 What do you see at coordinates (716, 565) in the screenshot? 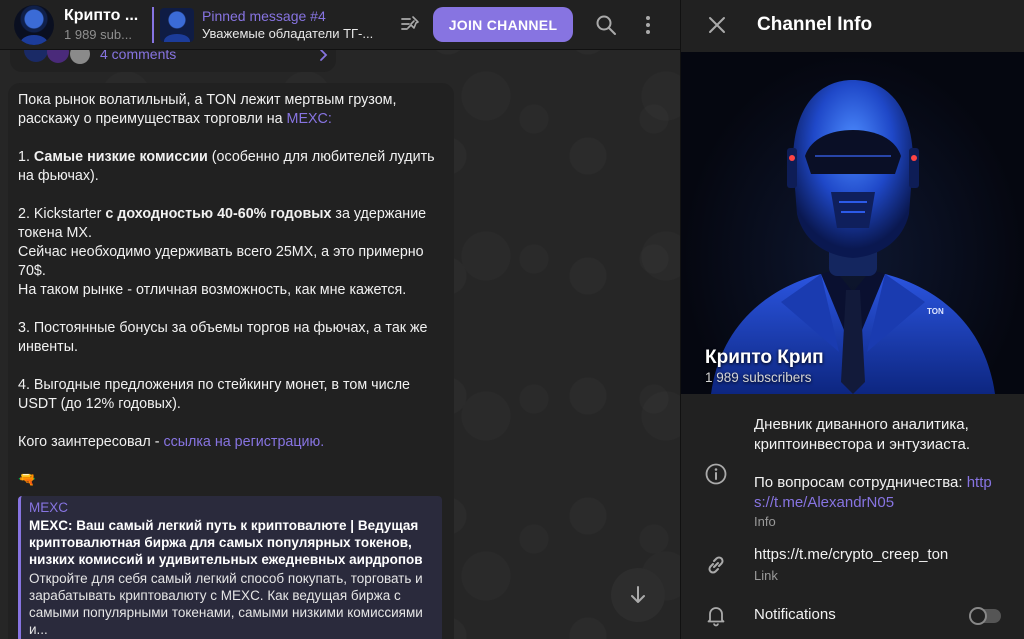
I see `link-icon` at bounding box center [716, 565].